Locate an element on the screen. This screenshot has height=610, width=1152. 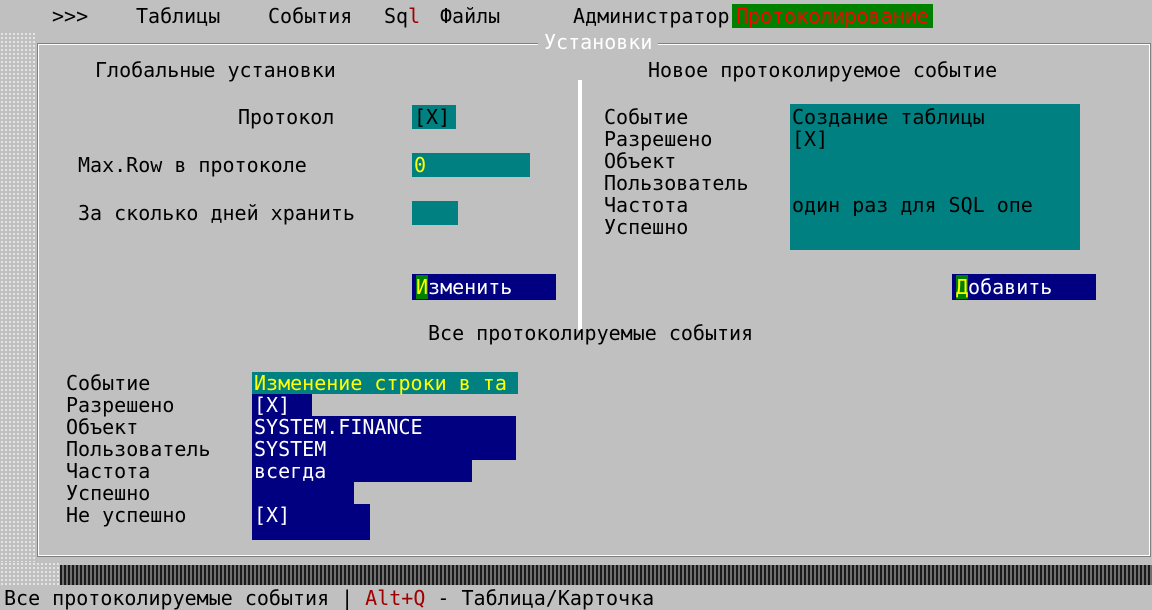
add-button: Добавить is located at coordinates (1024, 287).